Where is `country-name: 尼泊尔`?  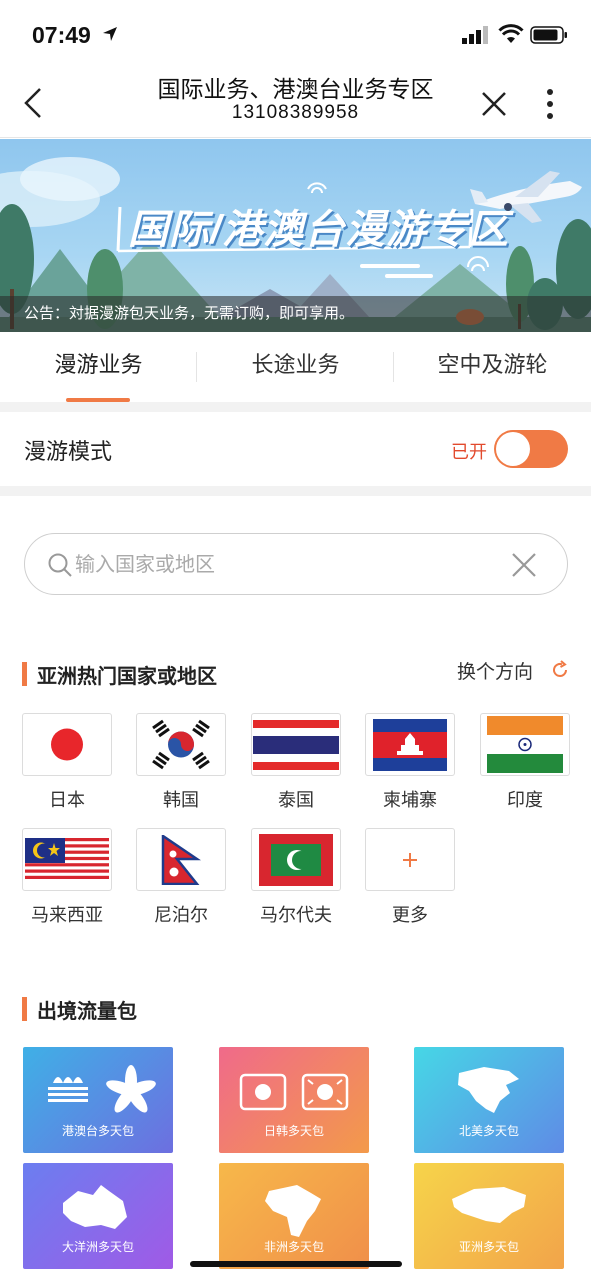 country-name: 尼泊尔 is located at coordinates (181, 915).